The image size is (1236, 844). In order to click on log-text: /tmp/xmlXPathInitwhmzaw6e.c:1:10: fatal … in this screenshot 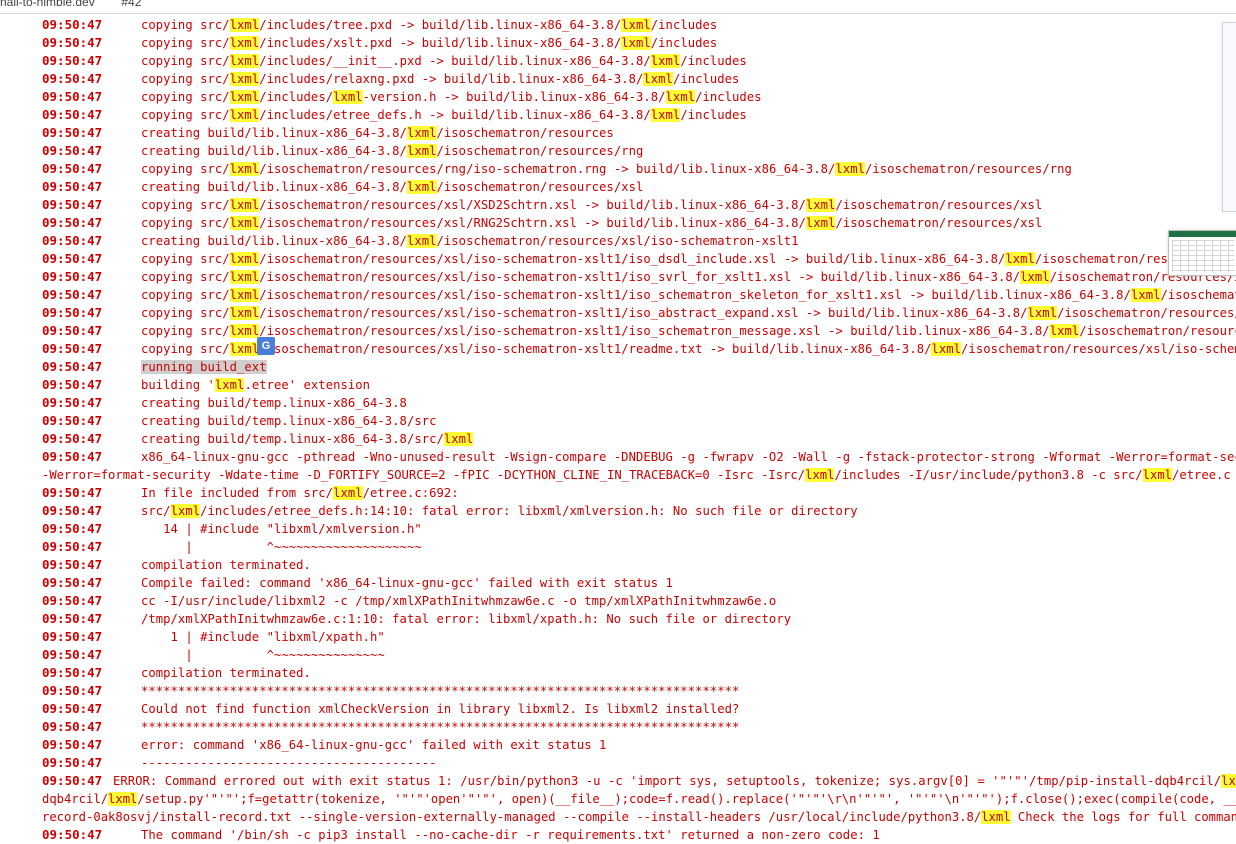, I will do `click(466, 619)`.